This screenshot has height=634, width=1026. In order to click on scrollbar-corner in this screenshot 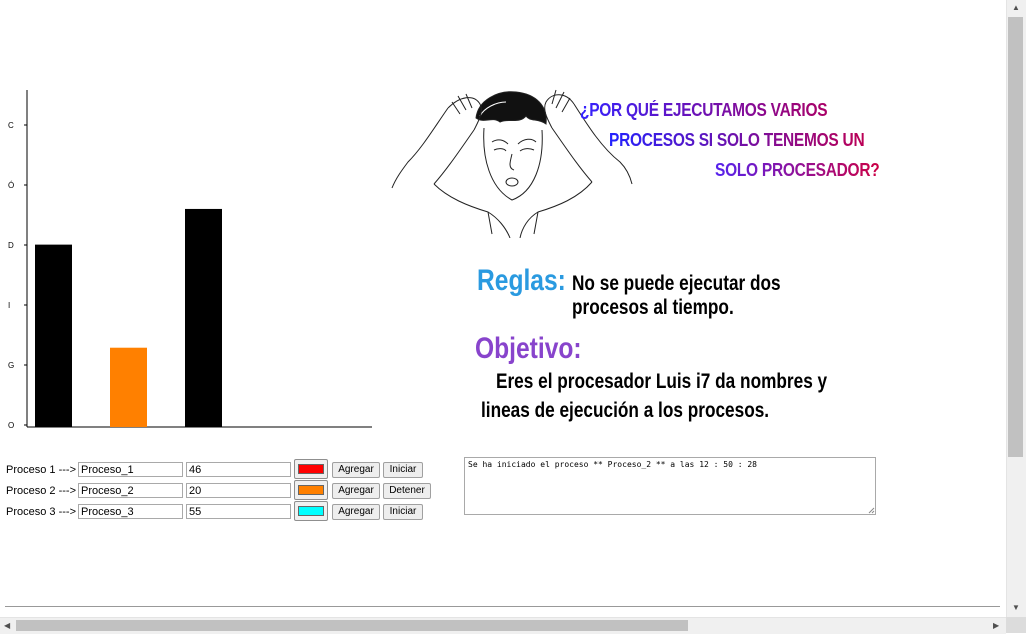, I will do `click(1016, 625)`.